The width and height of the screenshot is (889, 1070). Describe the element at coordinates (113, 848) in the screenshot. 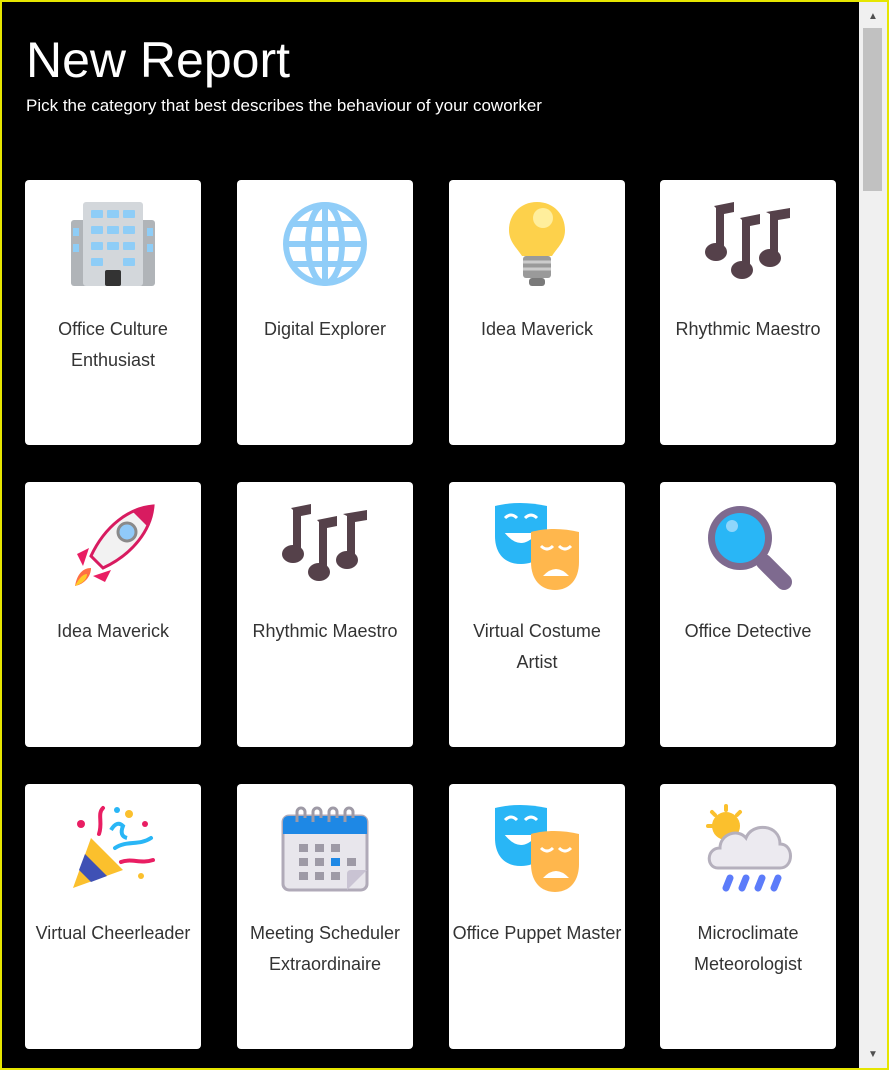

I see `party-popper-icon` at that location.